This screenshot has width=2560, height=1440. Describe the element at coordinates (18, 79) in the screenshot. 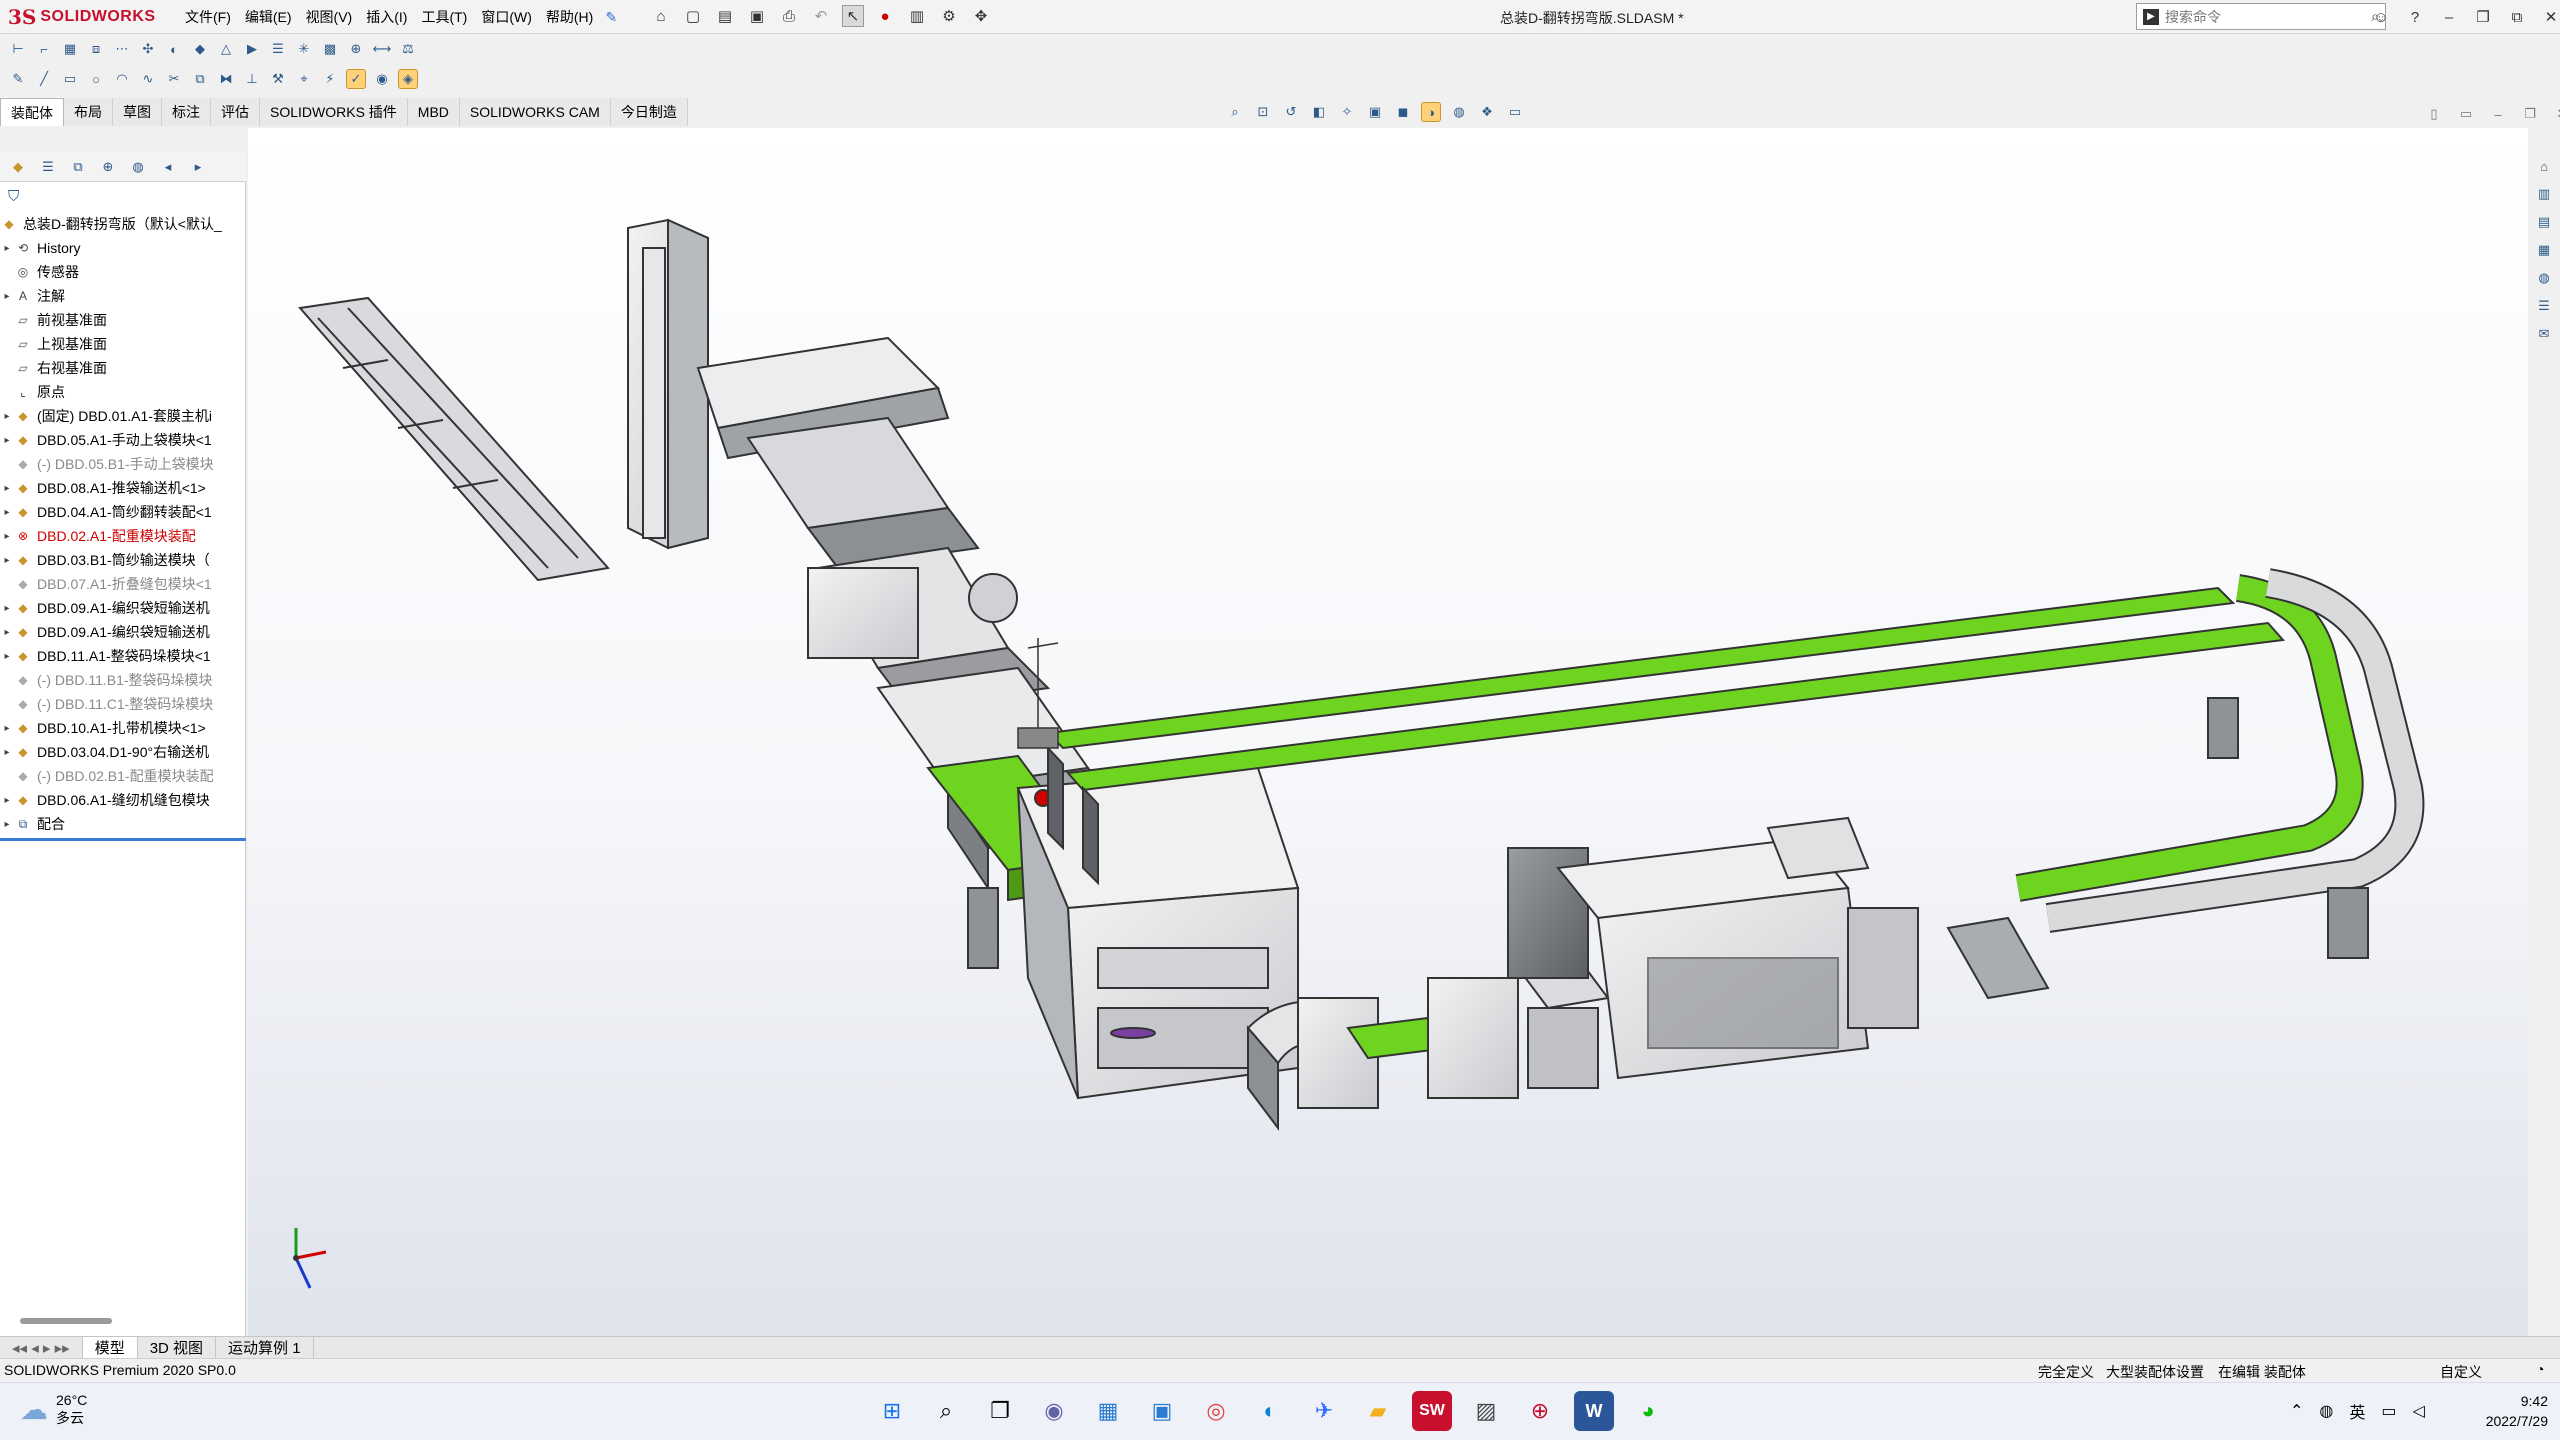

I see `sketch-tool-icon: ✎` at that location.